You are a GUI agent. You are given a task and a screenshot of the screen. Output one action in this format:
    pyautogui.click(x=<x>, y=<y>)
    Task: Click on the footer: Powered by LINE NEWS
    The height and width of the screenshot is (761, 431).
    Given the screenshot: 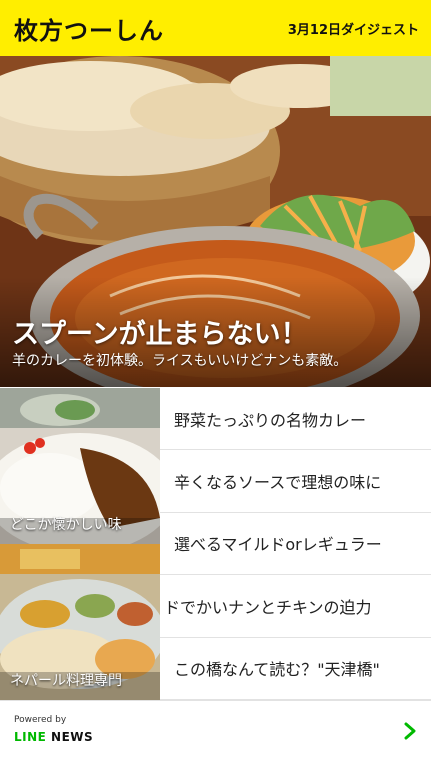 What is the action you would take?
    pyautogui.click(x=215, y=730)
    